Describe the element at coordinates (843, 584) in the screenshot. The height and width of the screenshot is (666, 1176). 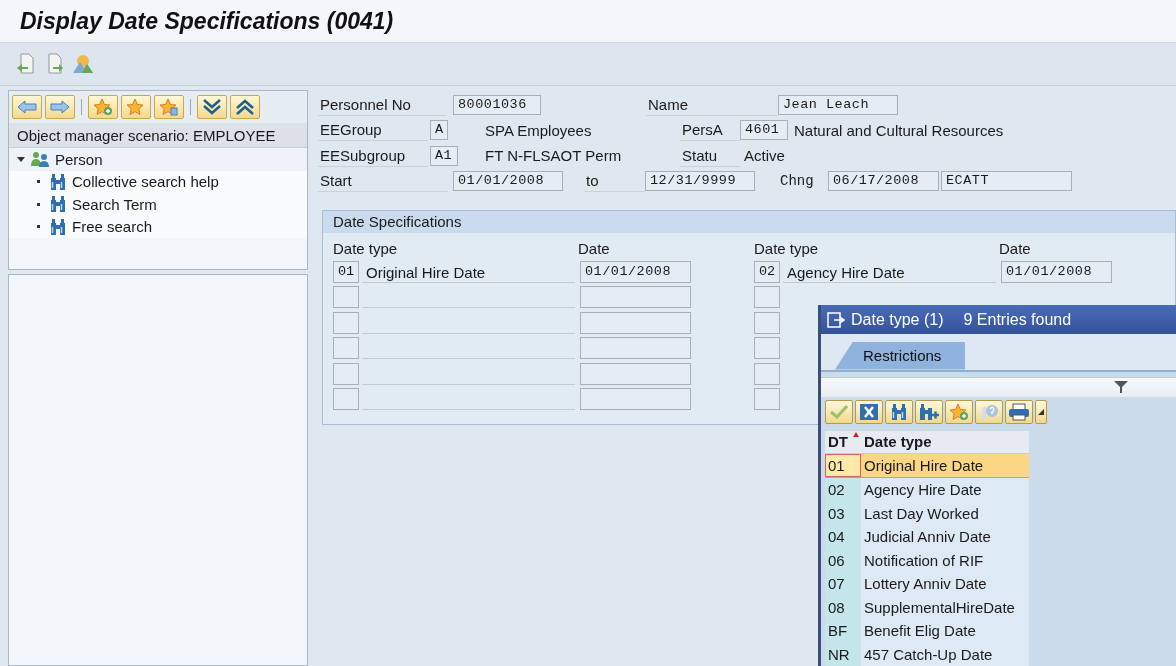
I see `table-cell: 07` at that location.